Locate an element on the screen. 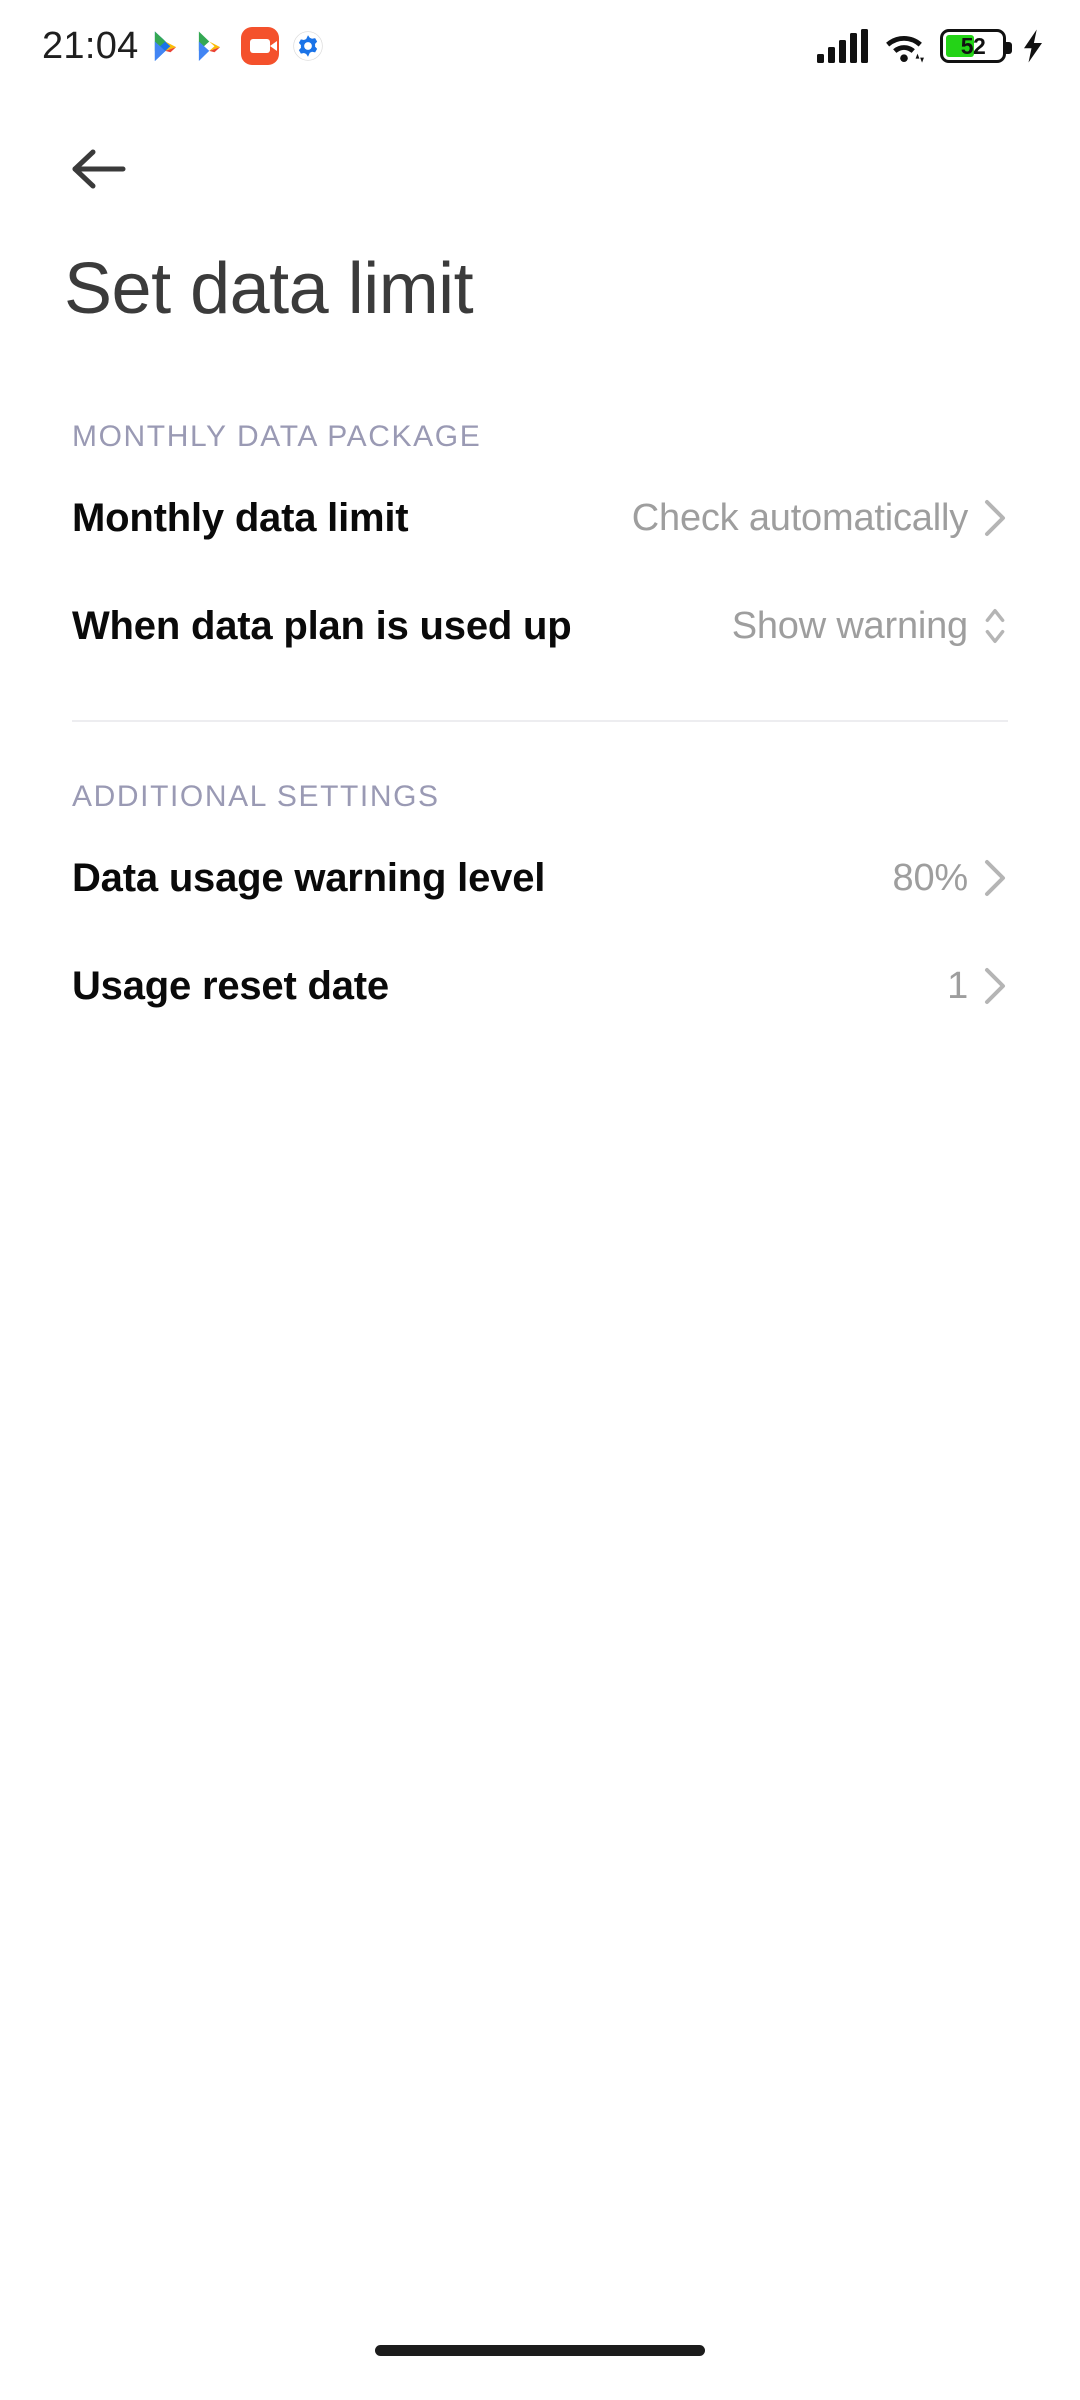 The width and height of the screenshot is (1080, 2400). battery-icon: 52 is located at coordinates (976, 46).